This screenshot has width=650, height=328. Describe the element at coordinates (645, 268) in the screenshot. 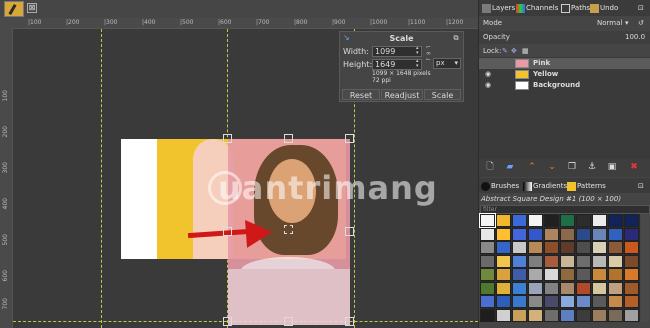

I see `pattern-grid-scrollbar` at that location.